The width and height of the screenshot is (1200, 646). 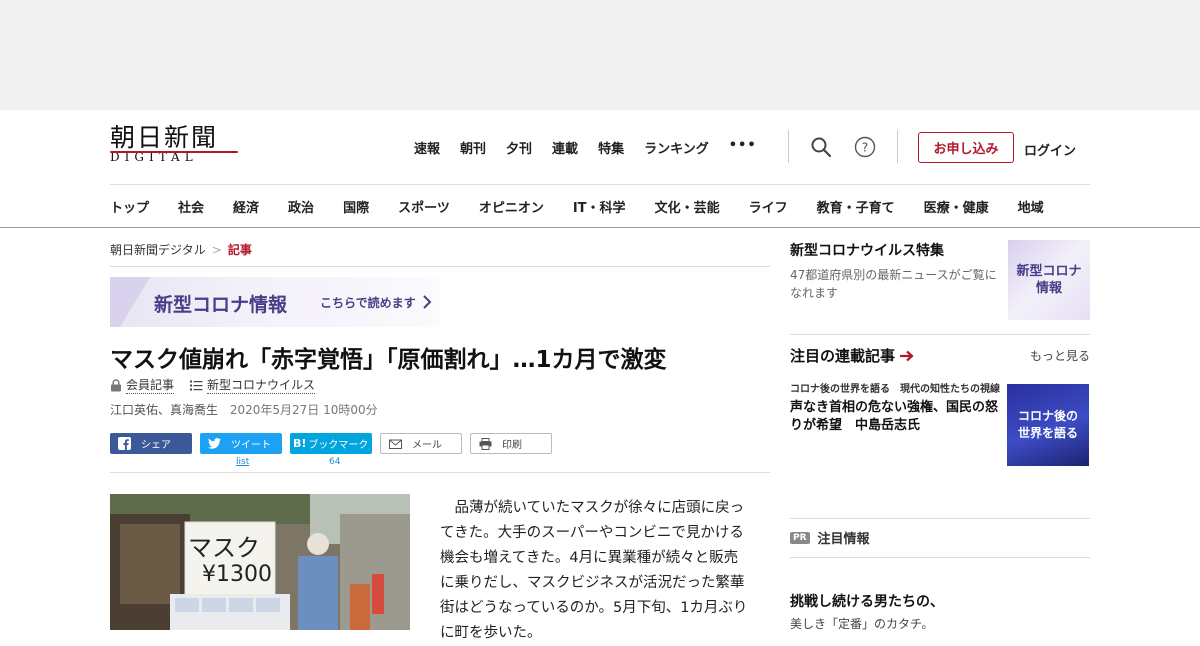 What do you see at coordinates (821, 147) in the screenshot?
I see `search-icon` at bounding box center [821, 147].